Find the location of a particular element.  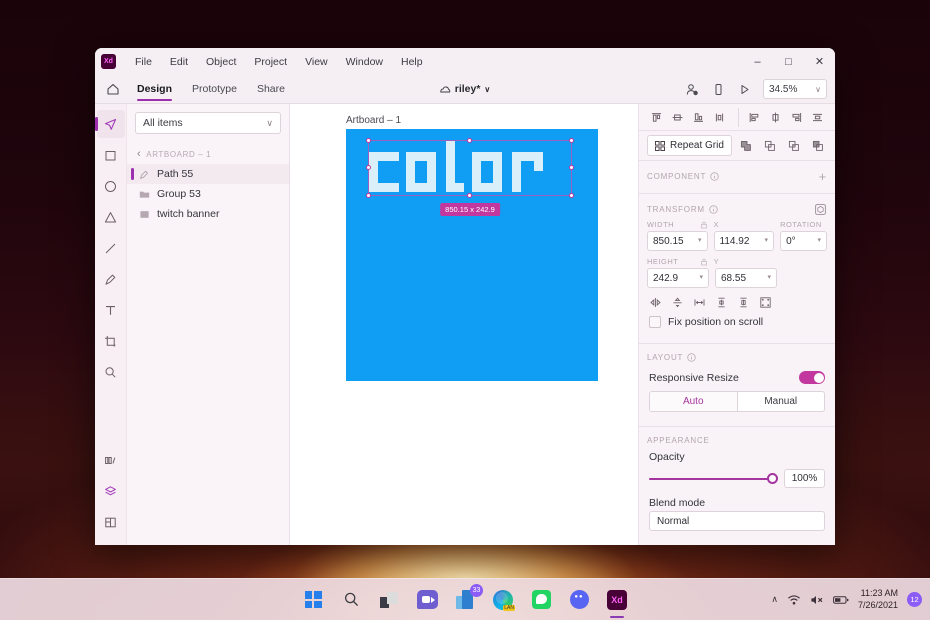

layer-row-path-55: Path 55 is located at coordinates (208, 174).